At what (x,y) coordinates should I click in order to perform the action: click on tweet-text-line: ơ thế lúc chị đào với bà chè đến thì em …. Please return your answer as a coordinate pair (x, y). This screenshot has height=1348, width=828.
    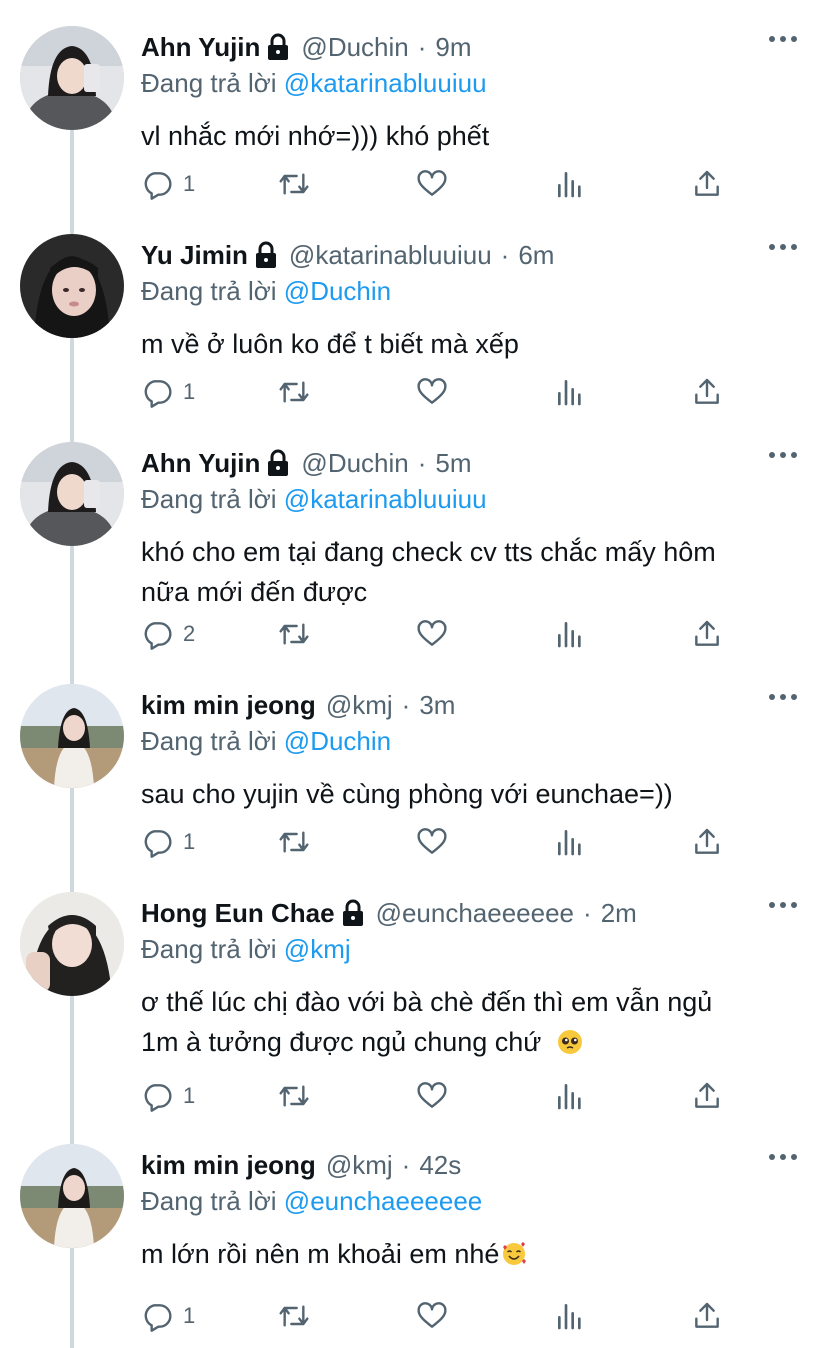
    Looking at the image, I should click on (427, 1002).